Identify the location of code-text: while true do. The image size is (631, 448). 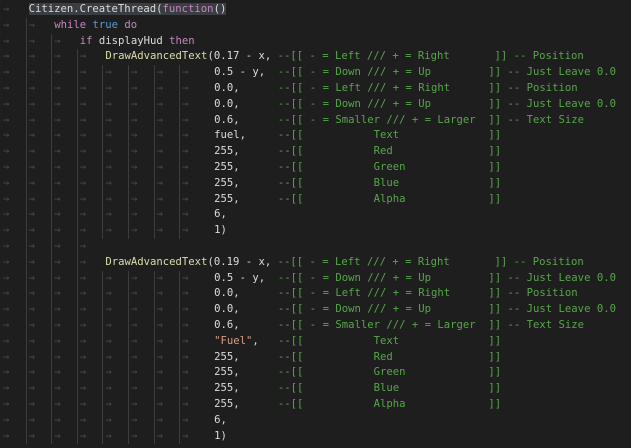
(95, 25).